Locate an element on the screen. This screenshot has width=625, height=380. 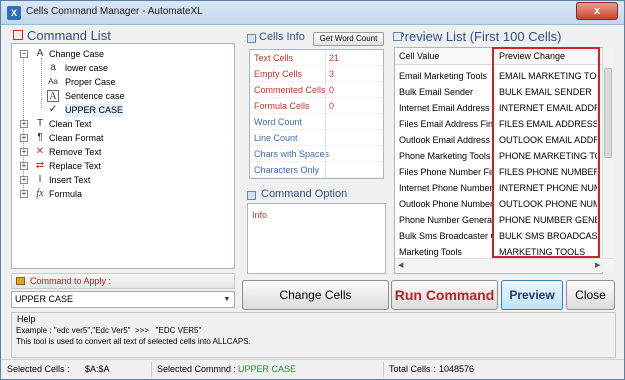
status-selected-cells-value: $A:$A is located at coordinates (97, 369).